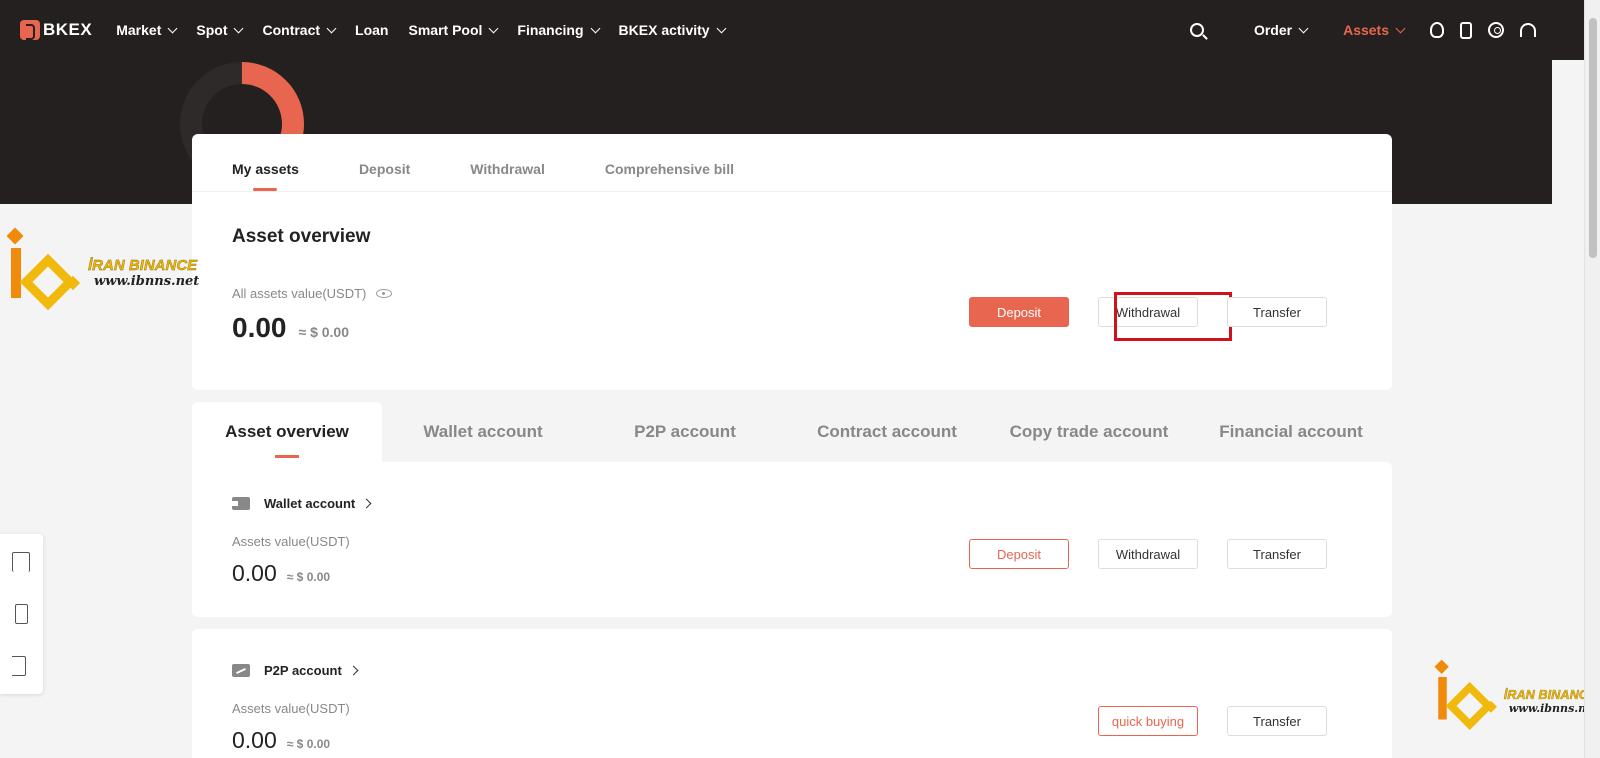  I want to click on user-icon, so click(1437, 30).